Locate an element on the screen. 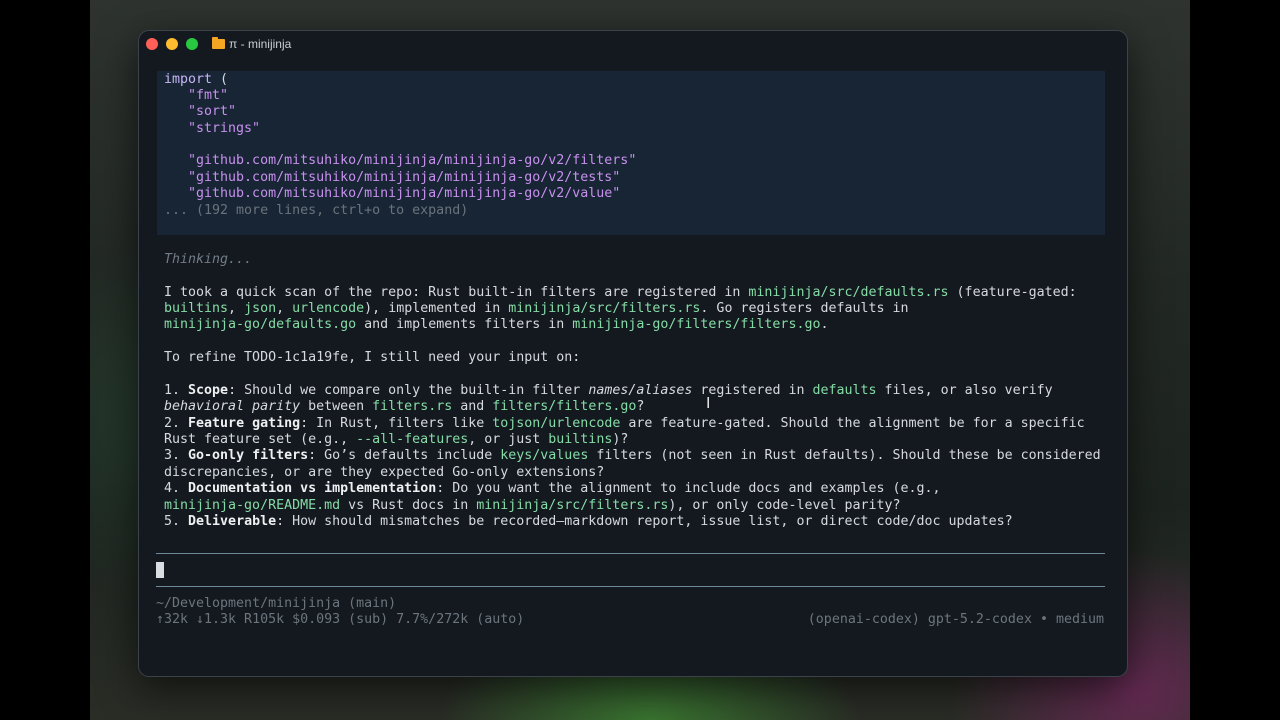 Image resolution: width=1280 pixels, height=720 pixels. code-path: minijinja/src/defaults.rs is located at coordinates (848, 292).